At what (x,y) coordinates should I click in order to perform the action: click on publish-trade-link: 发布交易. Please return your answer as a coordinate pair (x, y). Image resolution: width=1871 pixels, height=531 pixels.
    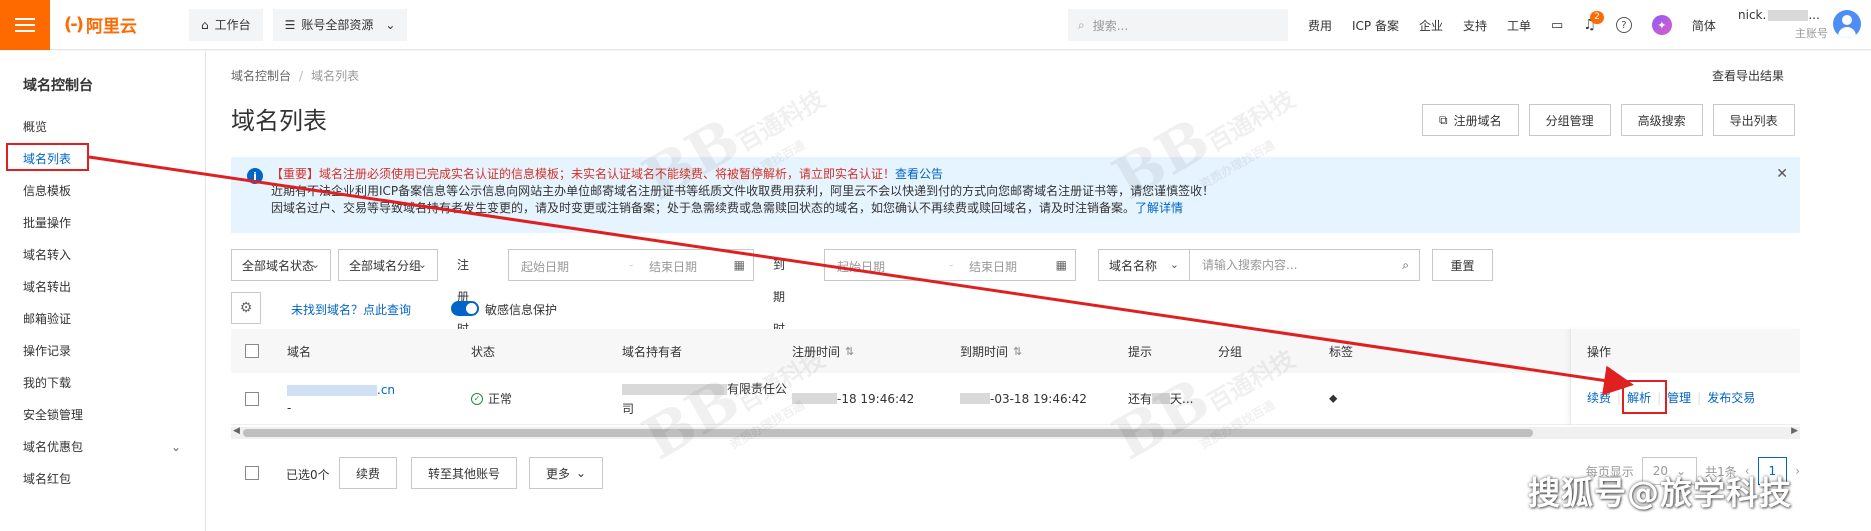
    Looking at the image, I should click on (1731, 398).